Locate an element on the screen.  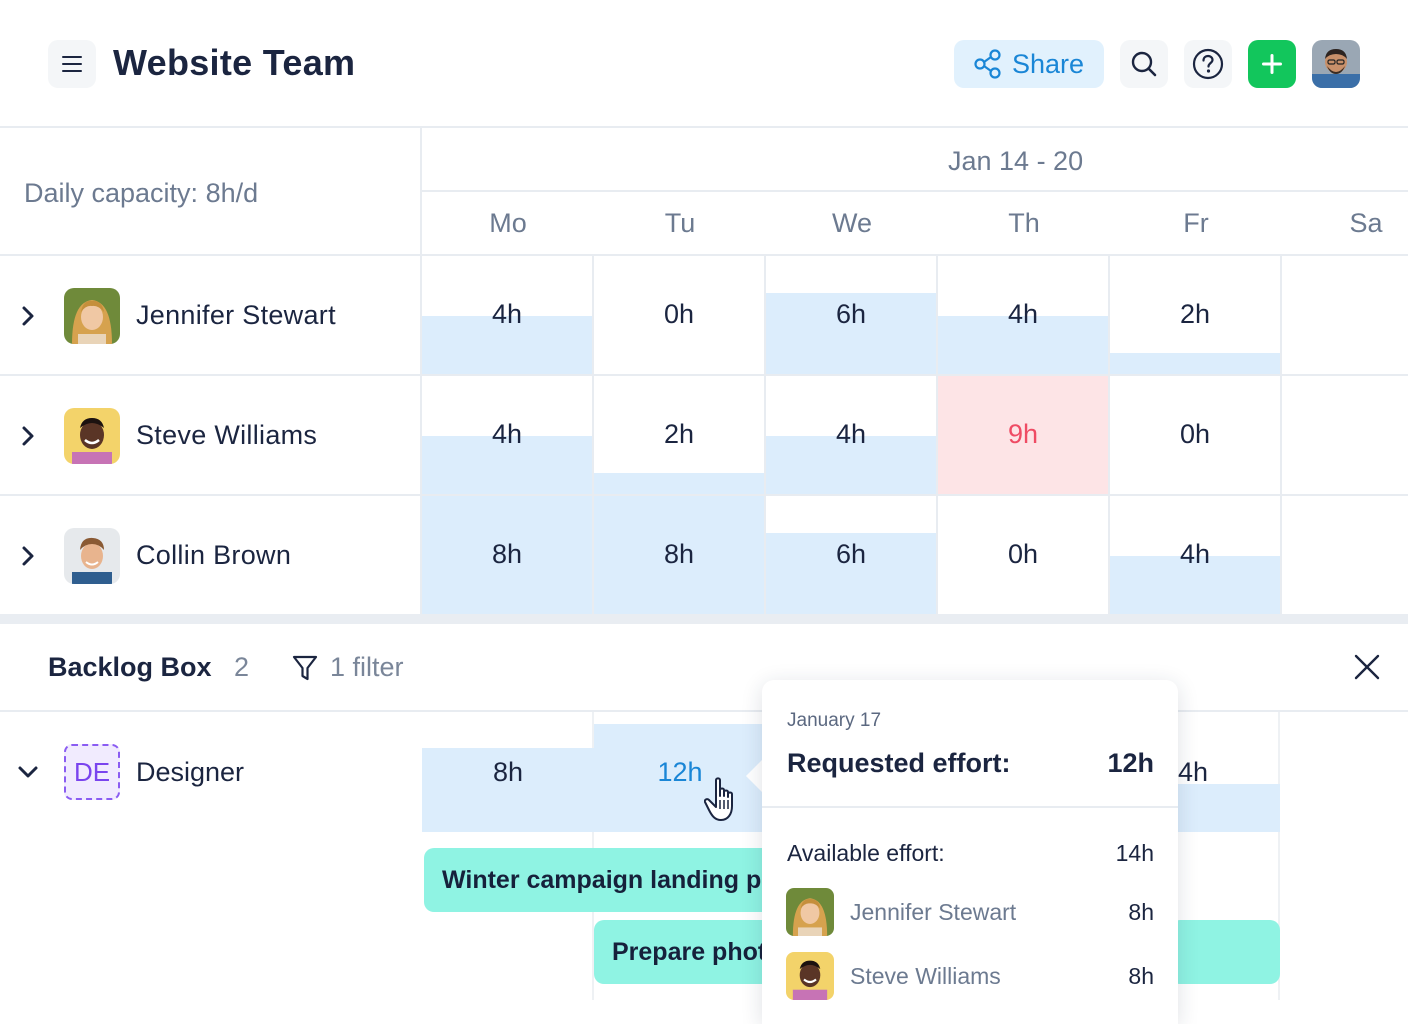
plus-icon is located at coordinates (1272, 64).